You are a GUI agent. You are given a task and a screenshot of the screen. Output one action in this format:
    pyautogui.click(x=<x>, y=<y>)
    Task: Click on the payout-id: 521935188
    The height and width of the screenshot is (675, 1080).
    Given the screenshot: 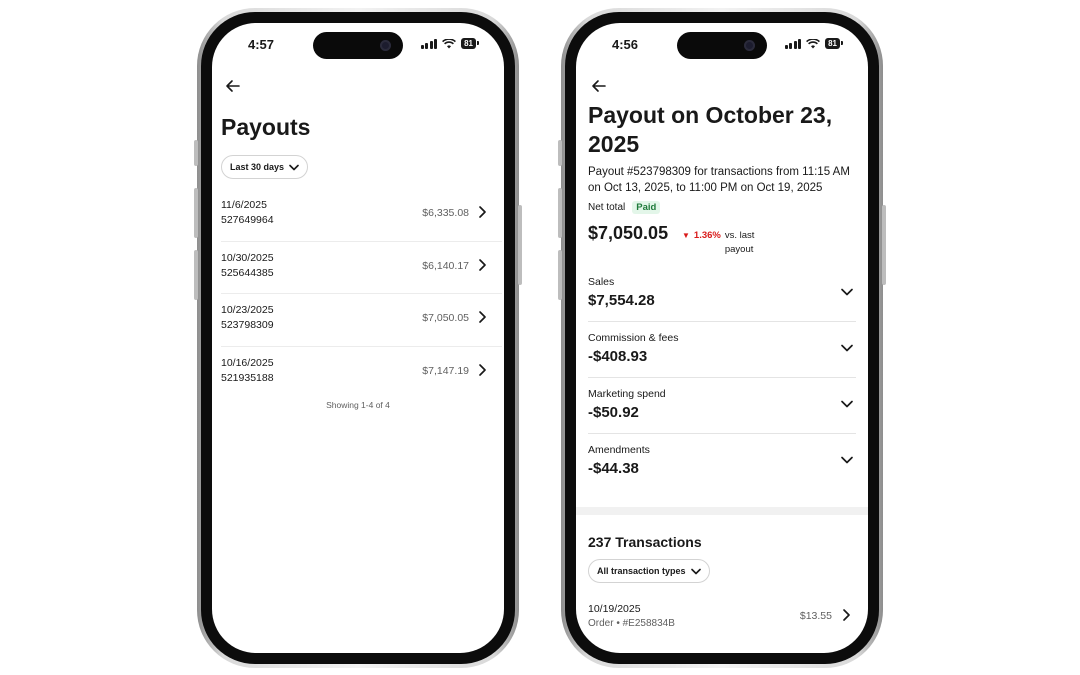 What is the action you would take?
    pyautogui.click(x=247, y=377)
    